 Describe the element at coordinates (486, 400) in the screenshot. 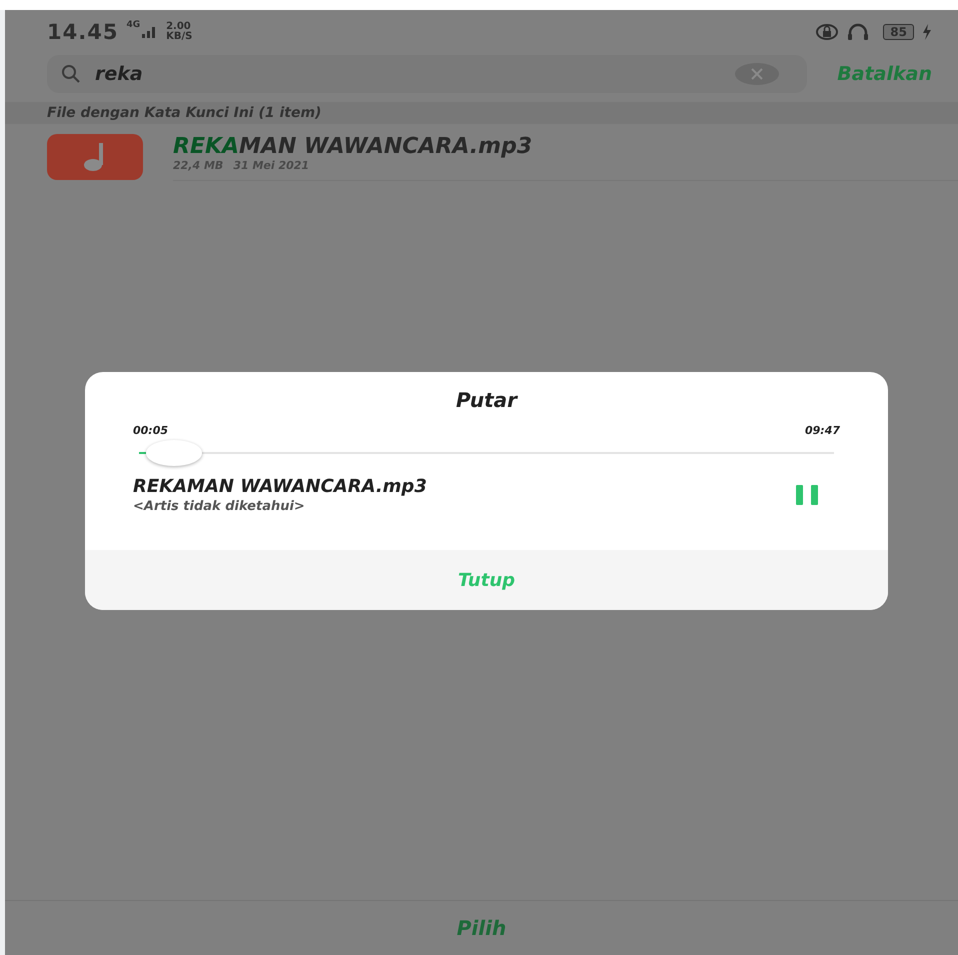

I see `dialog-title: Putar` at that location.